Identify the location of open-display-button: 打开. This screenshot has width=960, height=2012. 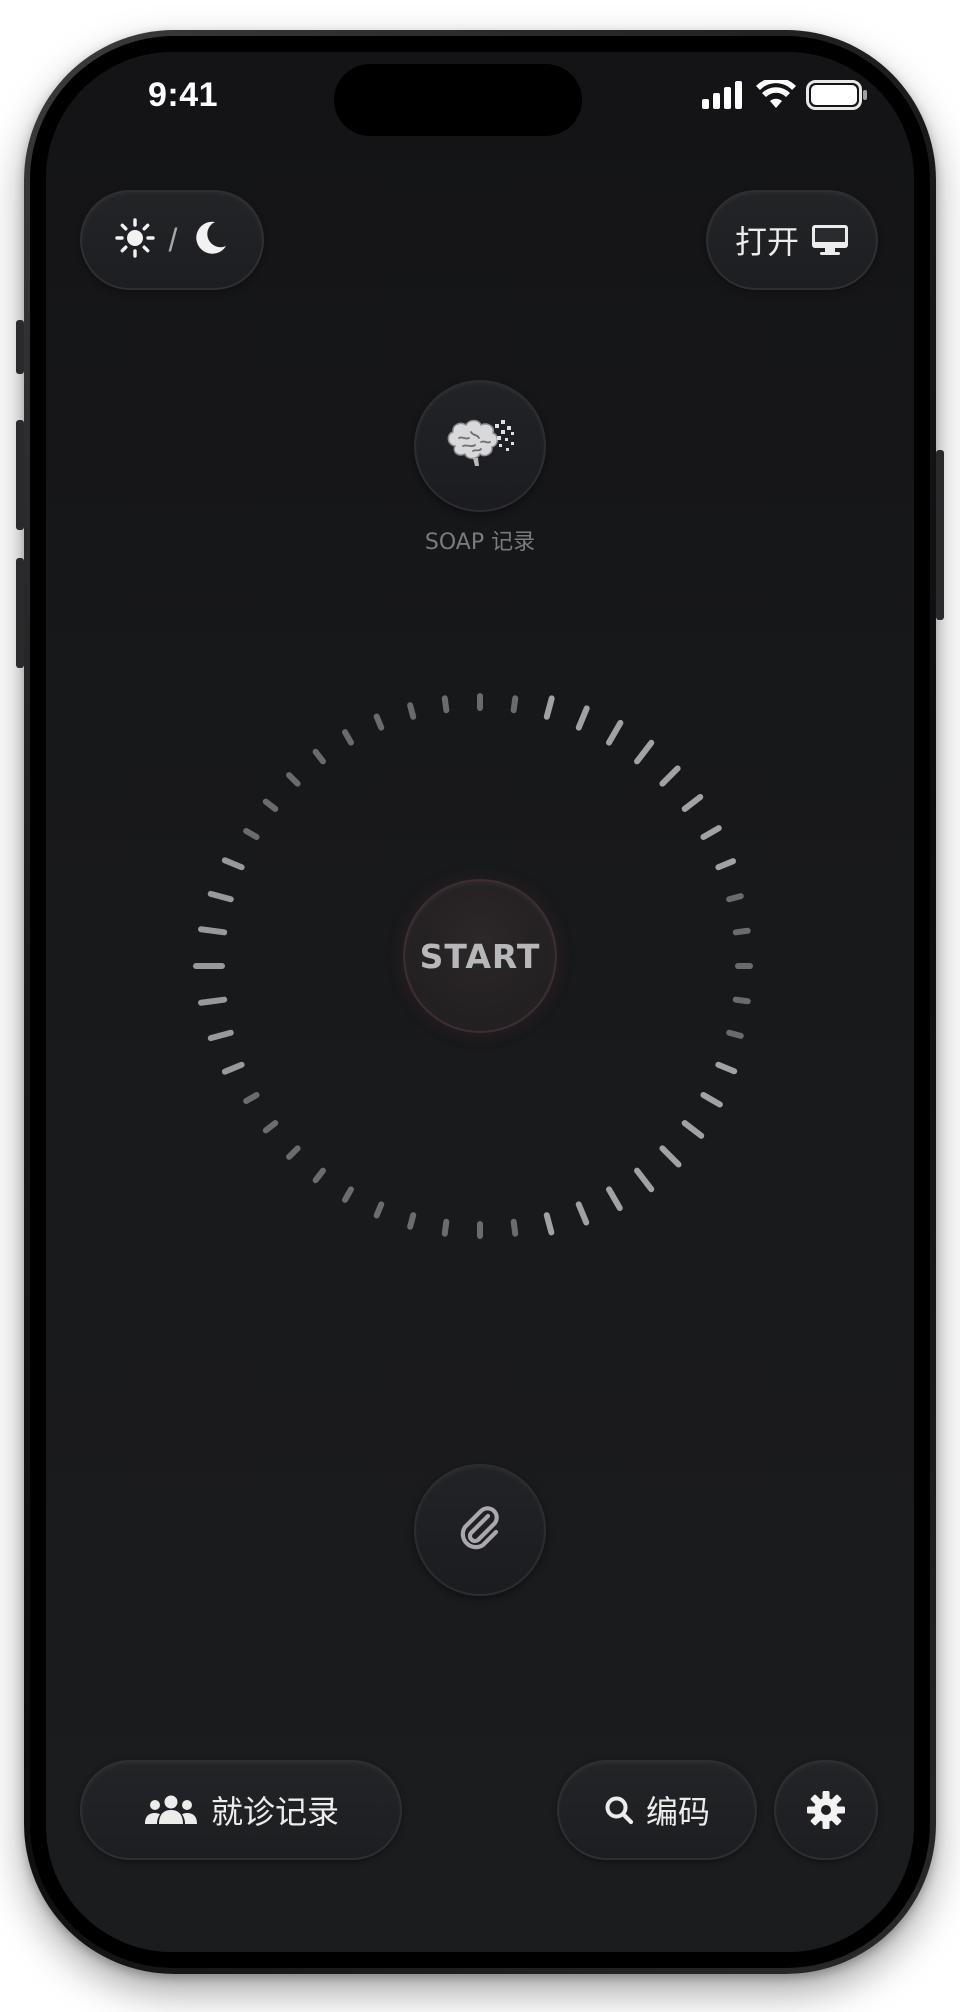
(792, 240).